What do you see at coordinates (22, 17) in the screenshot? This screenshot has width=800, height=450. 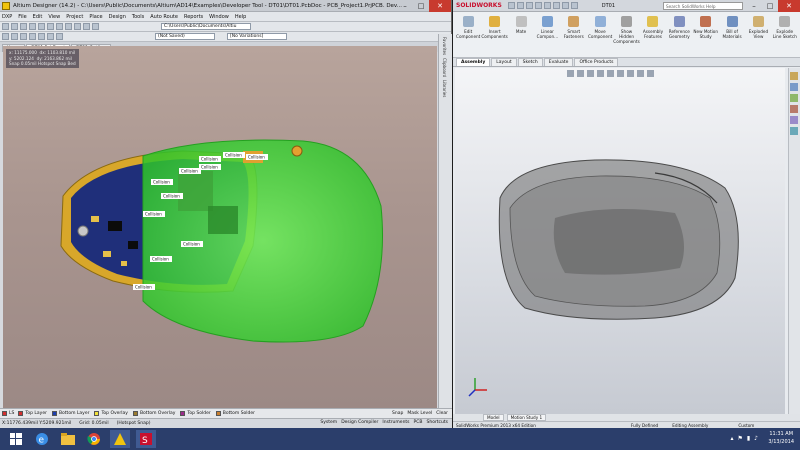 I see `menu-item-file: File` at bounding box center [22, 17].